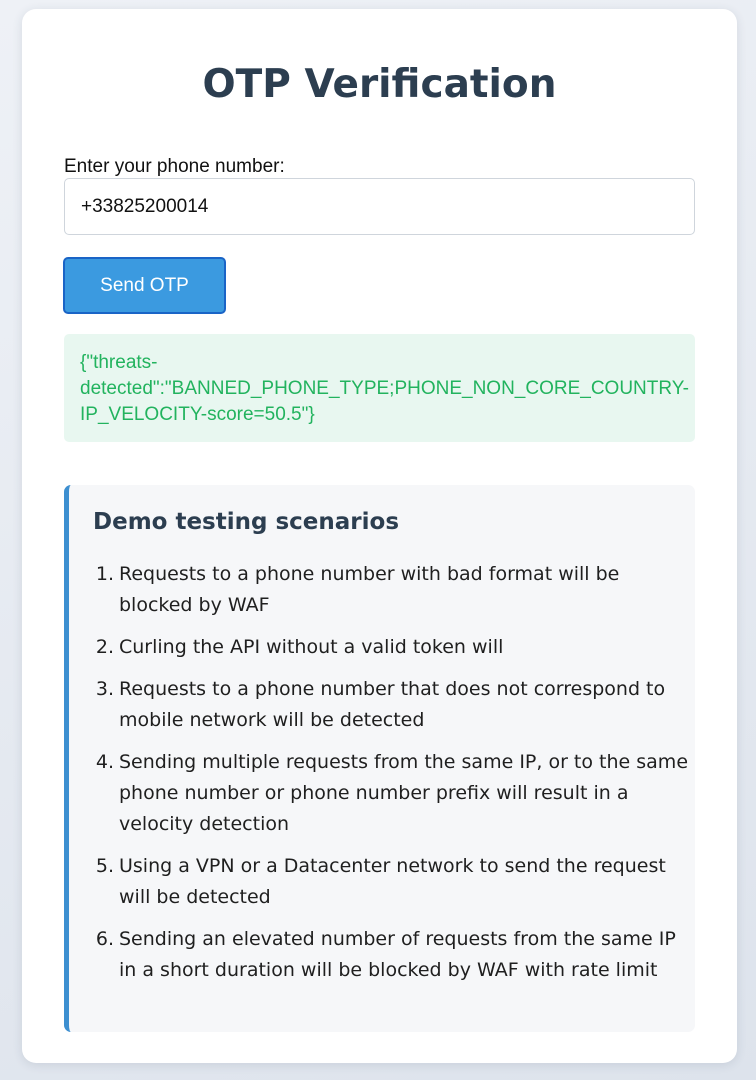 This screenshot has width=756, height=1080. Describe the element at coordinates (104, 574) in the screenshot. I see `scenario-number: 1.` at that location.